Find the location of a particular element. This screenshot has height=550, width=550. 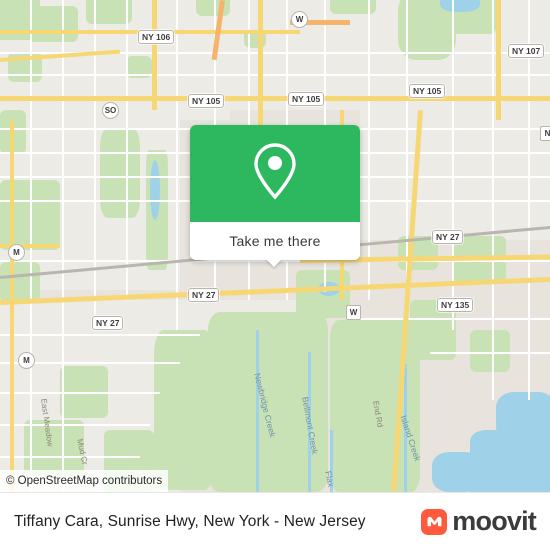

road-shield: NY 106 is located at coordinates (156, 37).